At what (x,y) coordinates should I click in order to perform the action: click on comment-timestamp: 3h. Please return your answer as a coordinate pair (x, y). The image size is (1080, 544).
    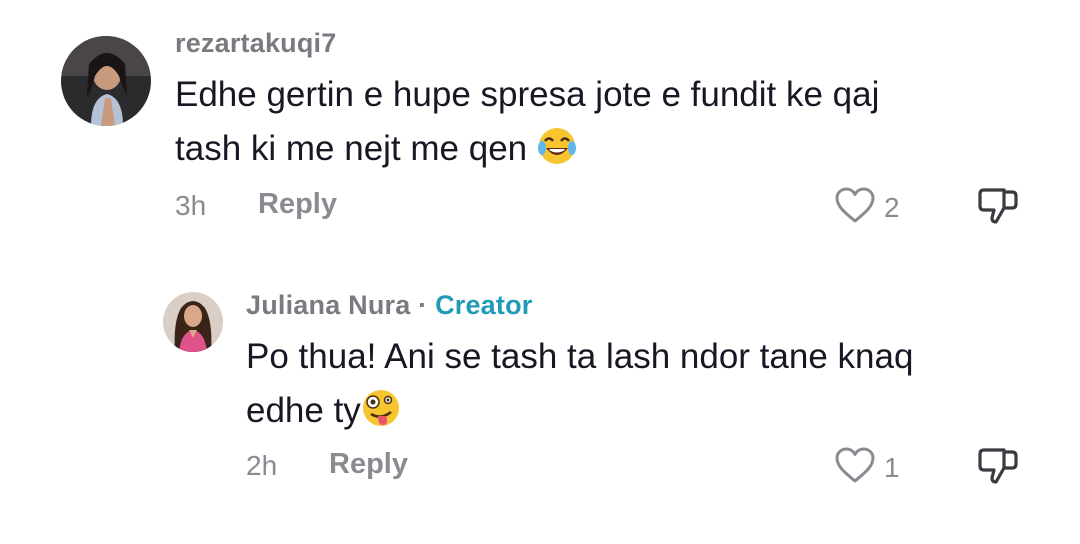
    Looking at the image, I should click on (191, 205).